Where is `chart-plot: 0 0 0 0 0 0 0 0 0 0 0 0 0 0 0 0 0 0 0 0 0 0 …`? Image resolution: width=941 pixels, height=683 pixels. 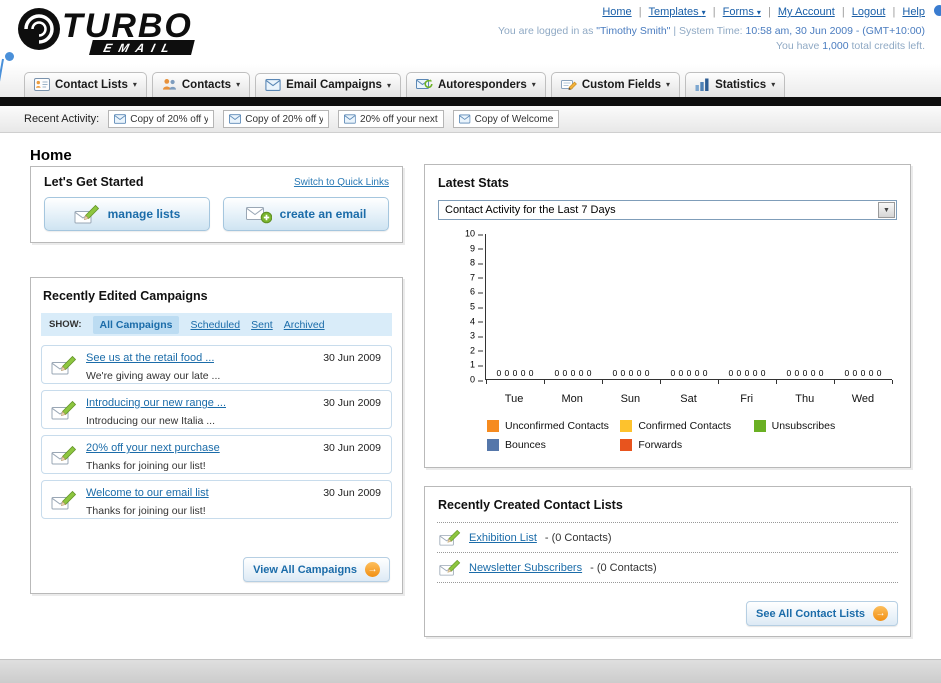
chart-plot: 0 0 0 0 0 0 0 0 0 0 0 0 0 0 0 0 0 0 0 0 0 0 … is located at coordinates (689, 309).